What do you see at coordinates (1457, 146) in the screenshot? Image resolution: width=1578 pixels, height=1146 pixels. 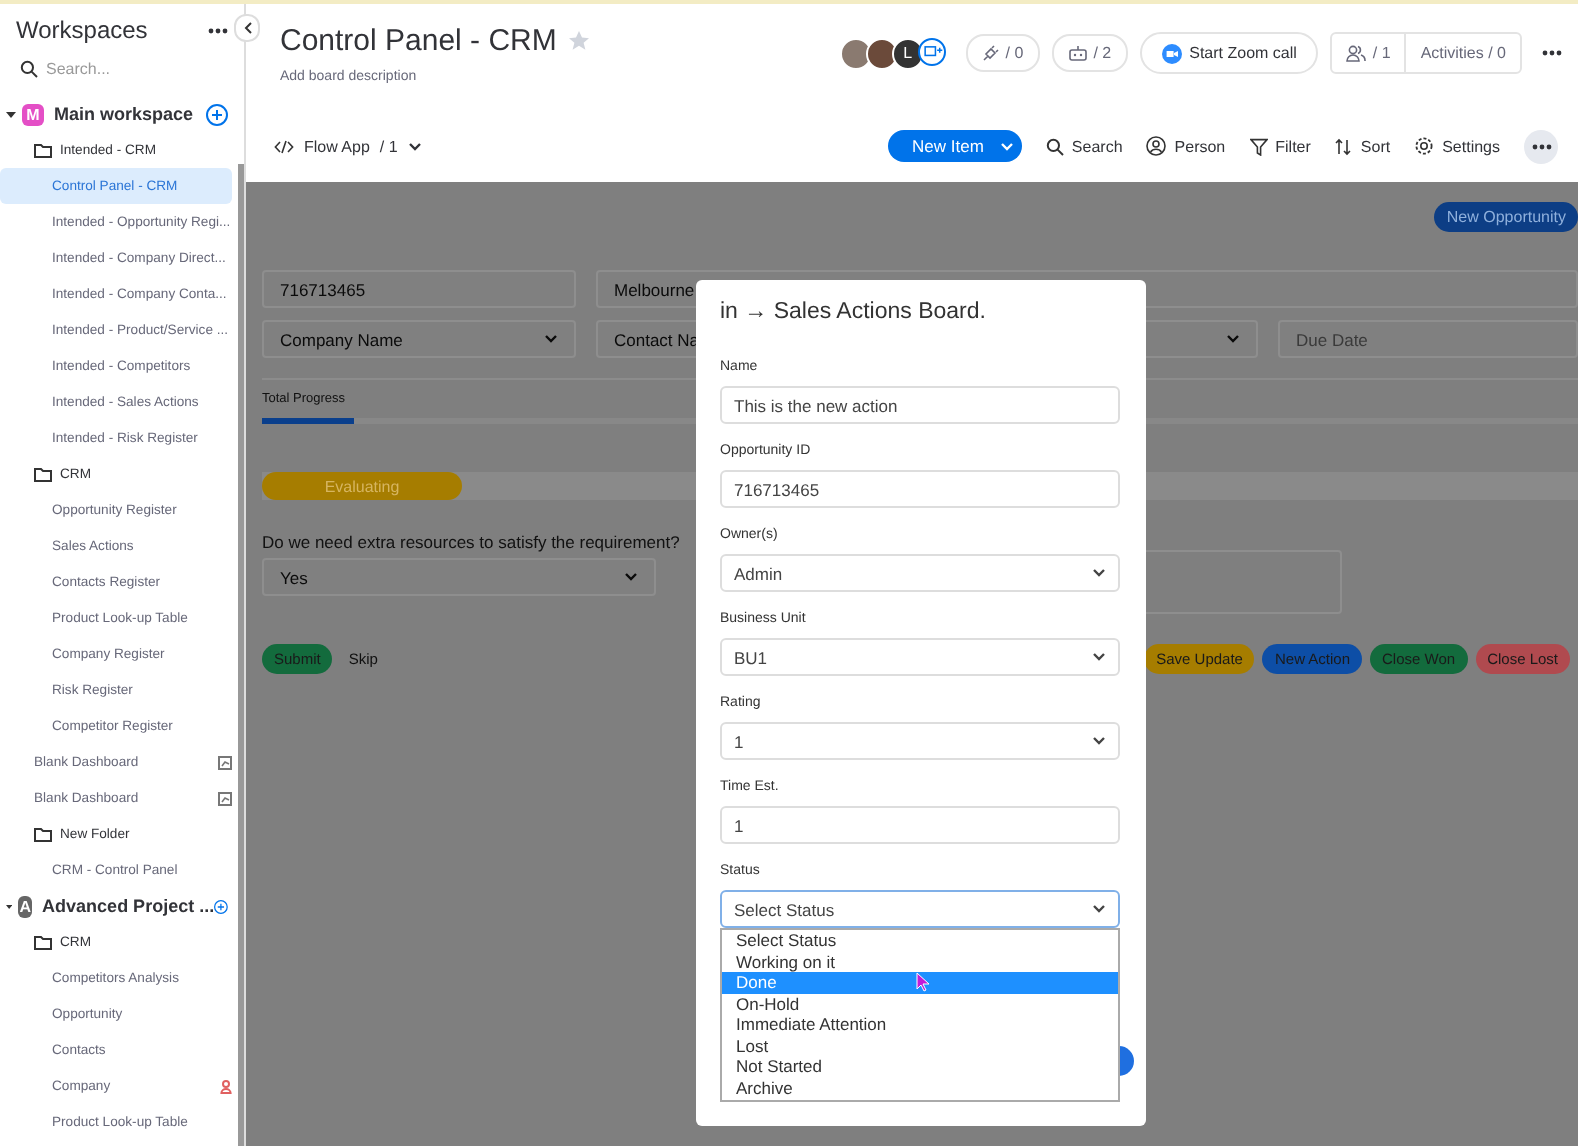 I see `settings-button: Settings` at bounding box center [1457, 146].